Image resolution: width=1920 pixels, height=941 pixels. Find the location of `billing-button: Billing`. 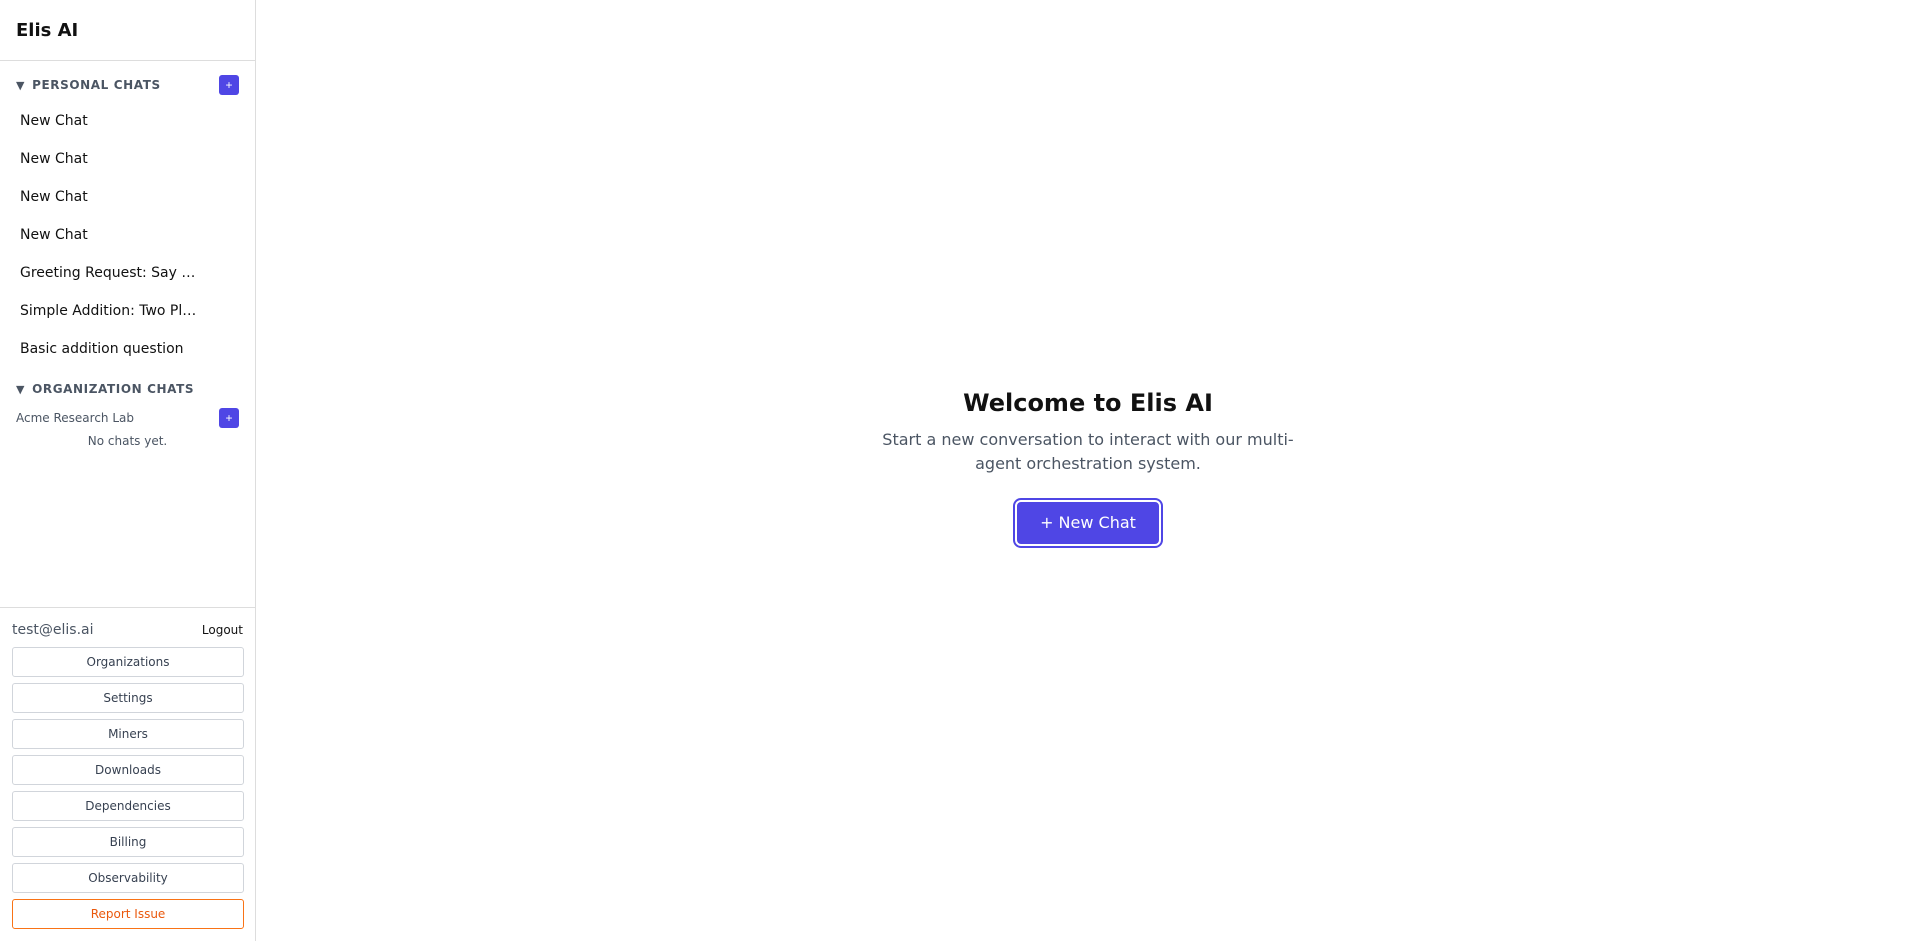

billing-button: Billing is located at coordinates (128, 842).